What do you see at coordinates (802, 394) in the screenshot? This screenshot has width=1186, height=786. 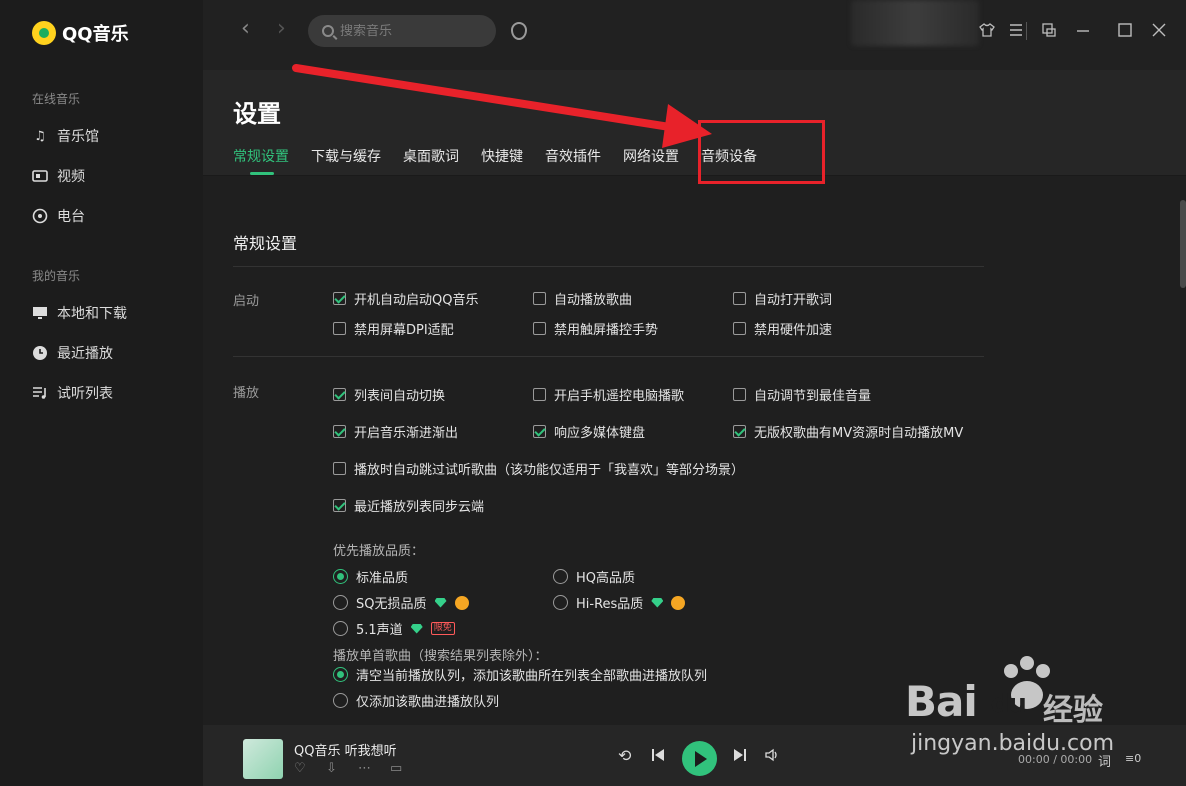 I see `checkbox-auto-volume: 自动调节到最佳音量` at bounding box center [802, 394].